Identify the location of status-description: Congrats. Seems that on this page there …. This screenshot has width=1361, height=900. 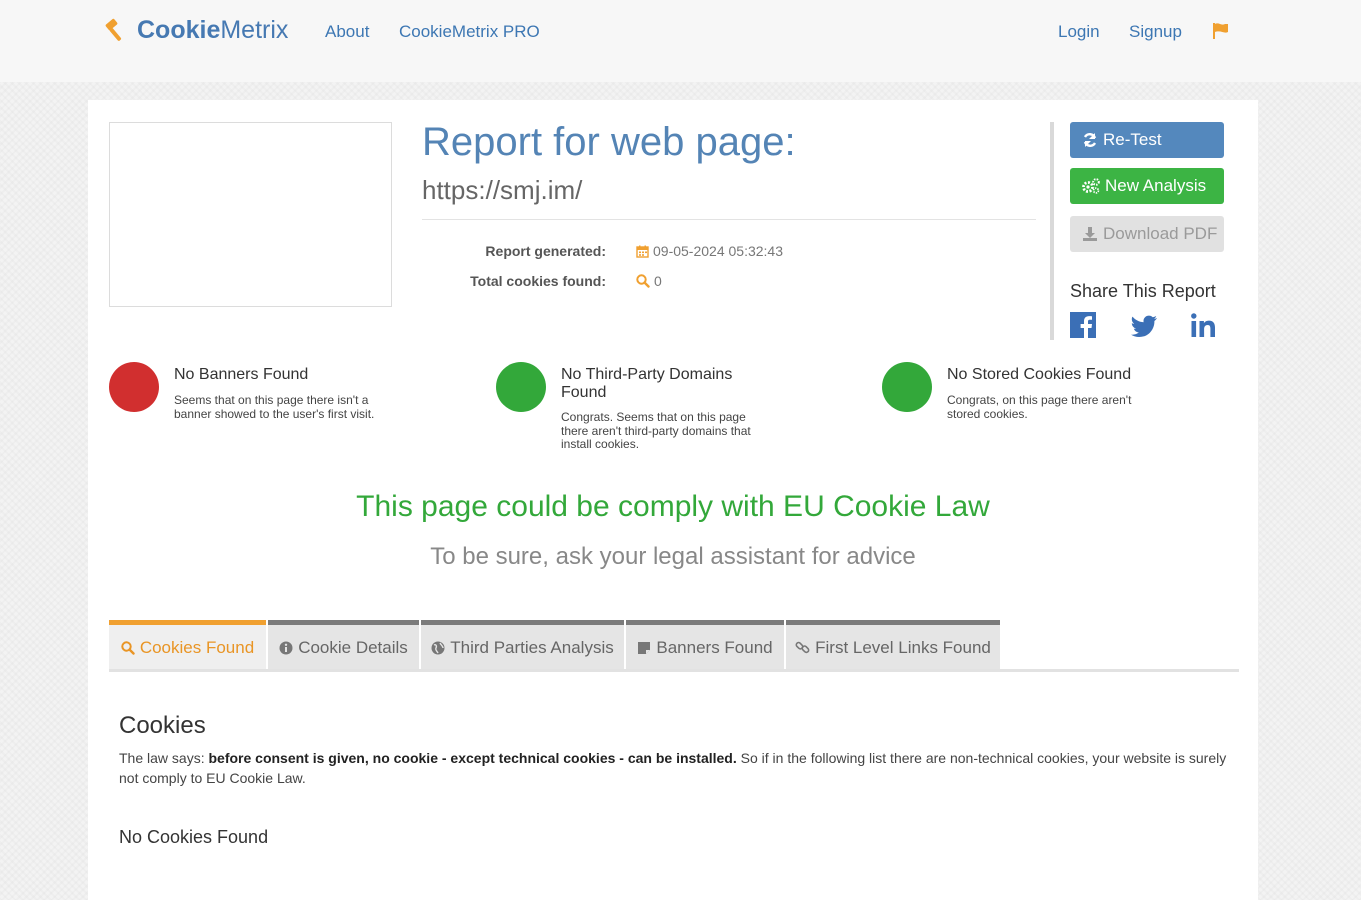
(656, 430).